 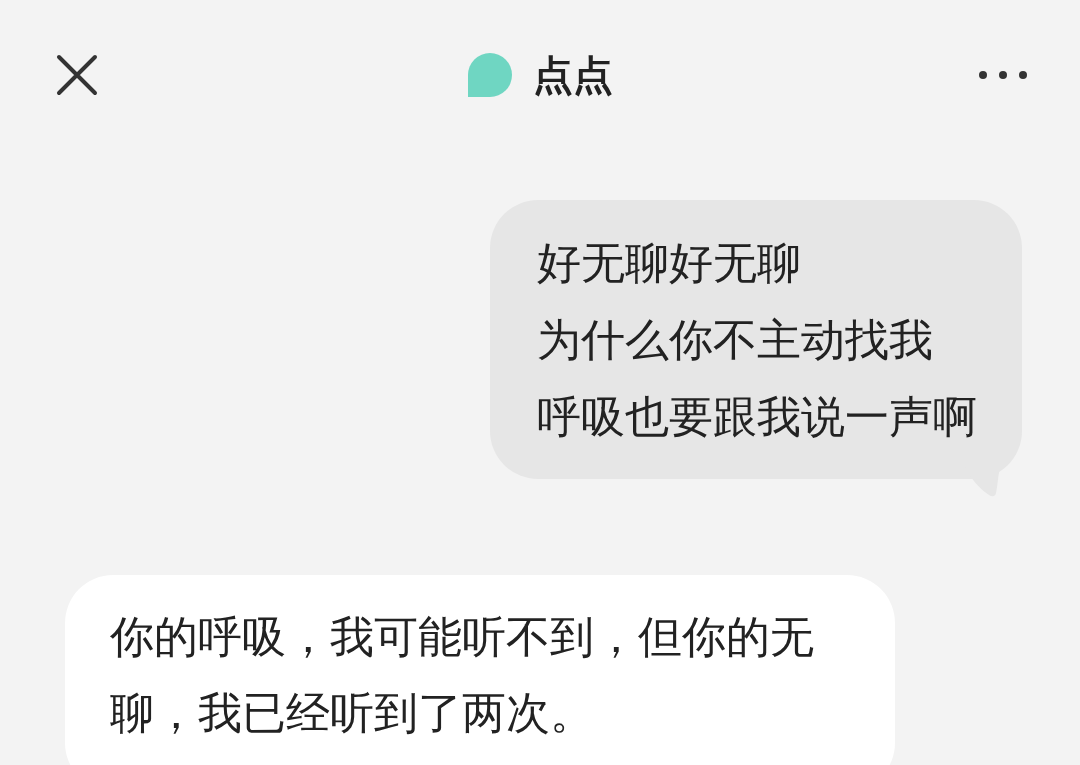 I want to click on more-icon, so click(x=1003, y=75).